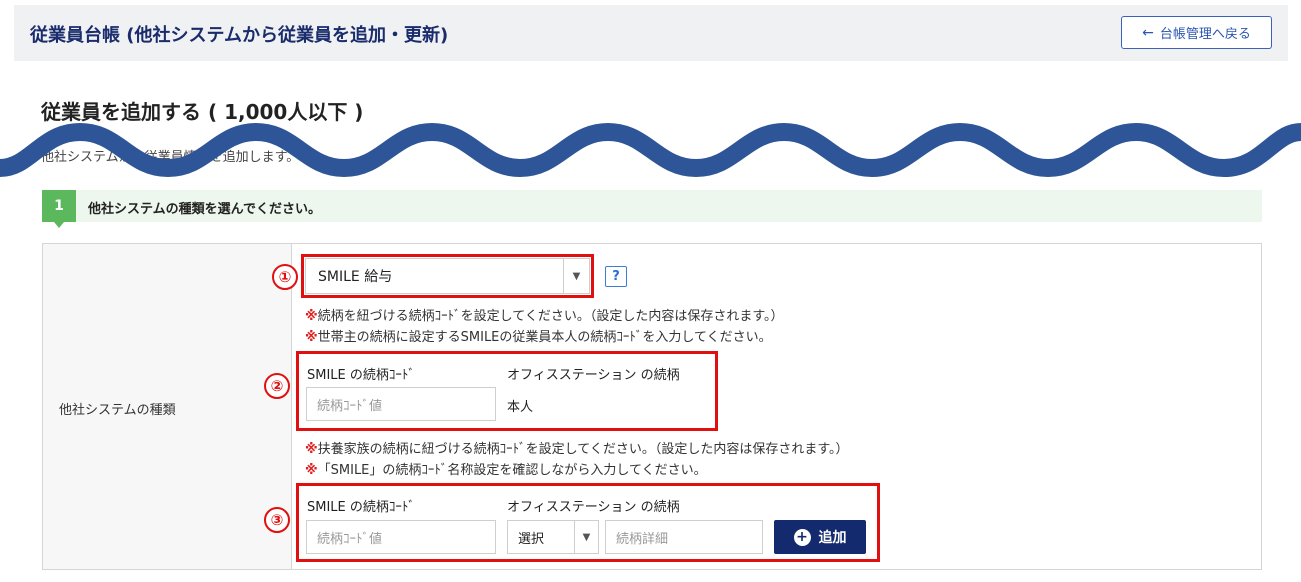 This screenshot has width=1301, height=582. What do you see at coordinates (1205, 34) in the screenshot?
I see `back-button-label: 台帳管理へ戻る` at bounding box center [1205, 34].